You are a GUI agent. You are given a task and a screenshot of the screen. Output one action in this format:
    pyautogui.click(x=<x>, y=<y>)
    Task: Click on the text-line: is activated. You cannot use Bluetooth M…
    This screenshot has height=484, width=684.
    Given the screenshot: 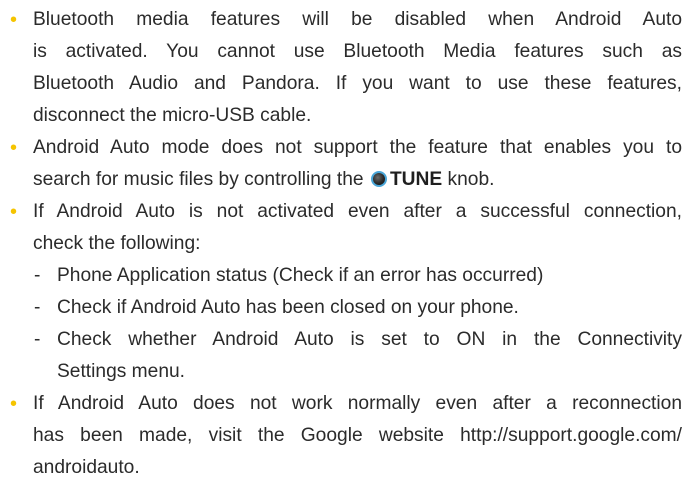 What is the action you would take?
    pyautogui.click(x=357, y=51)
    